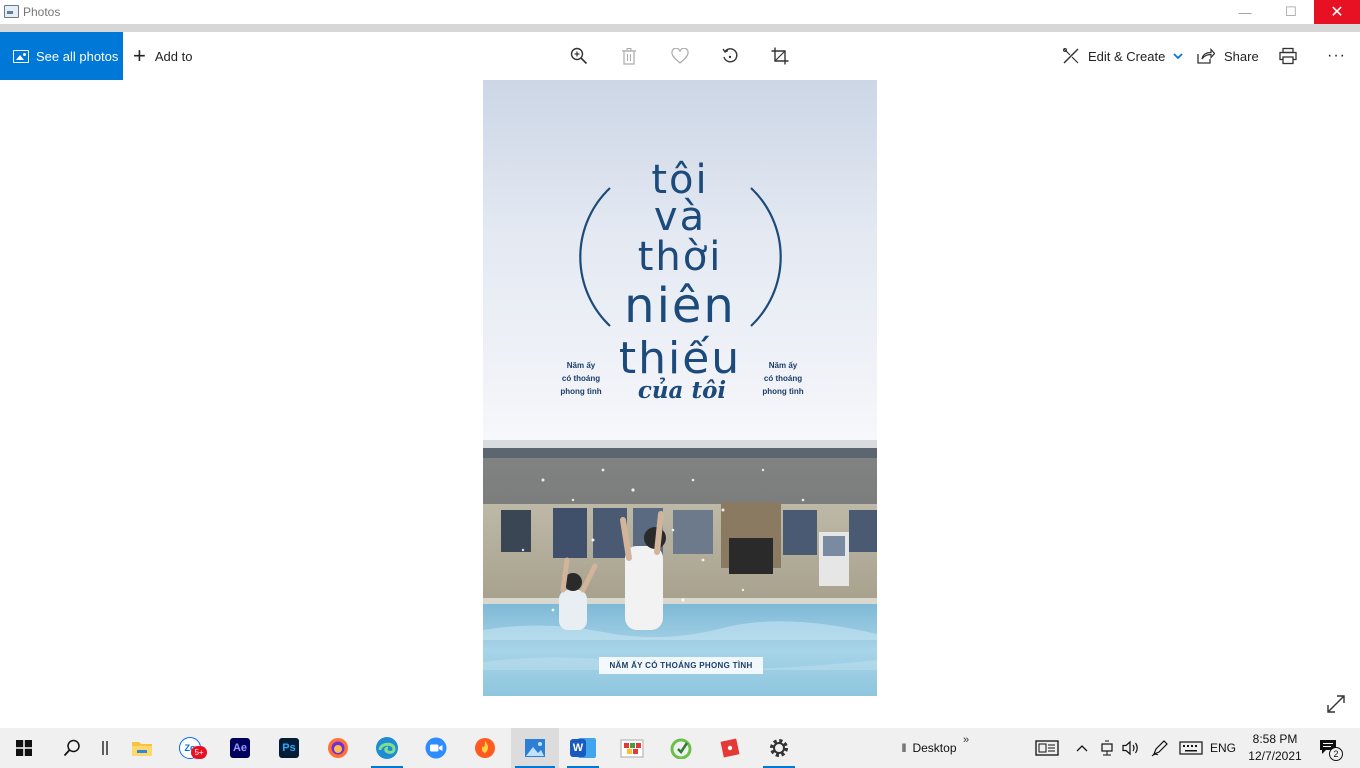 The image size is (1360, 768). I want to click on word-icon: W, so click(578, 748).